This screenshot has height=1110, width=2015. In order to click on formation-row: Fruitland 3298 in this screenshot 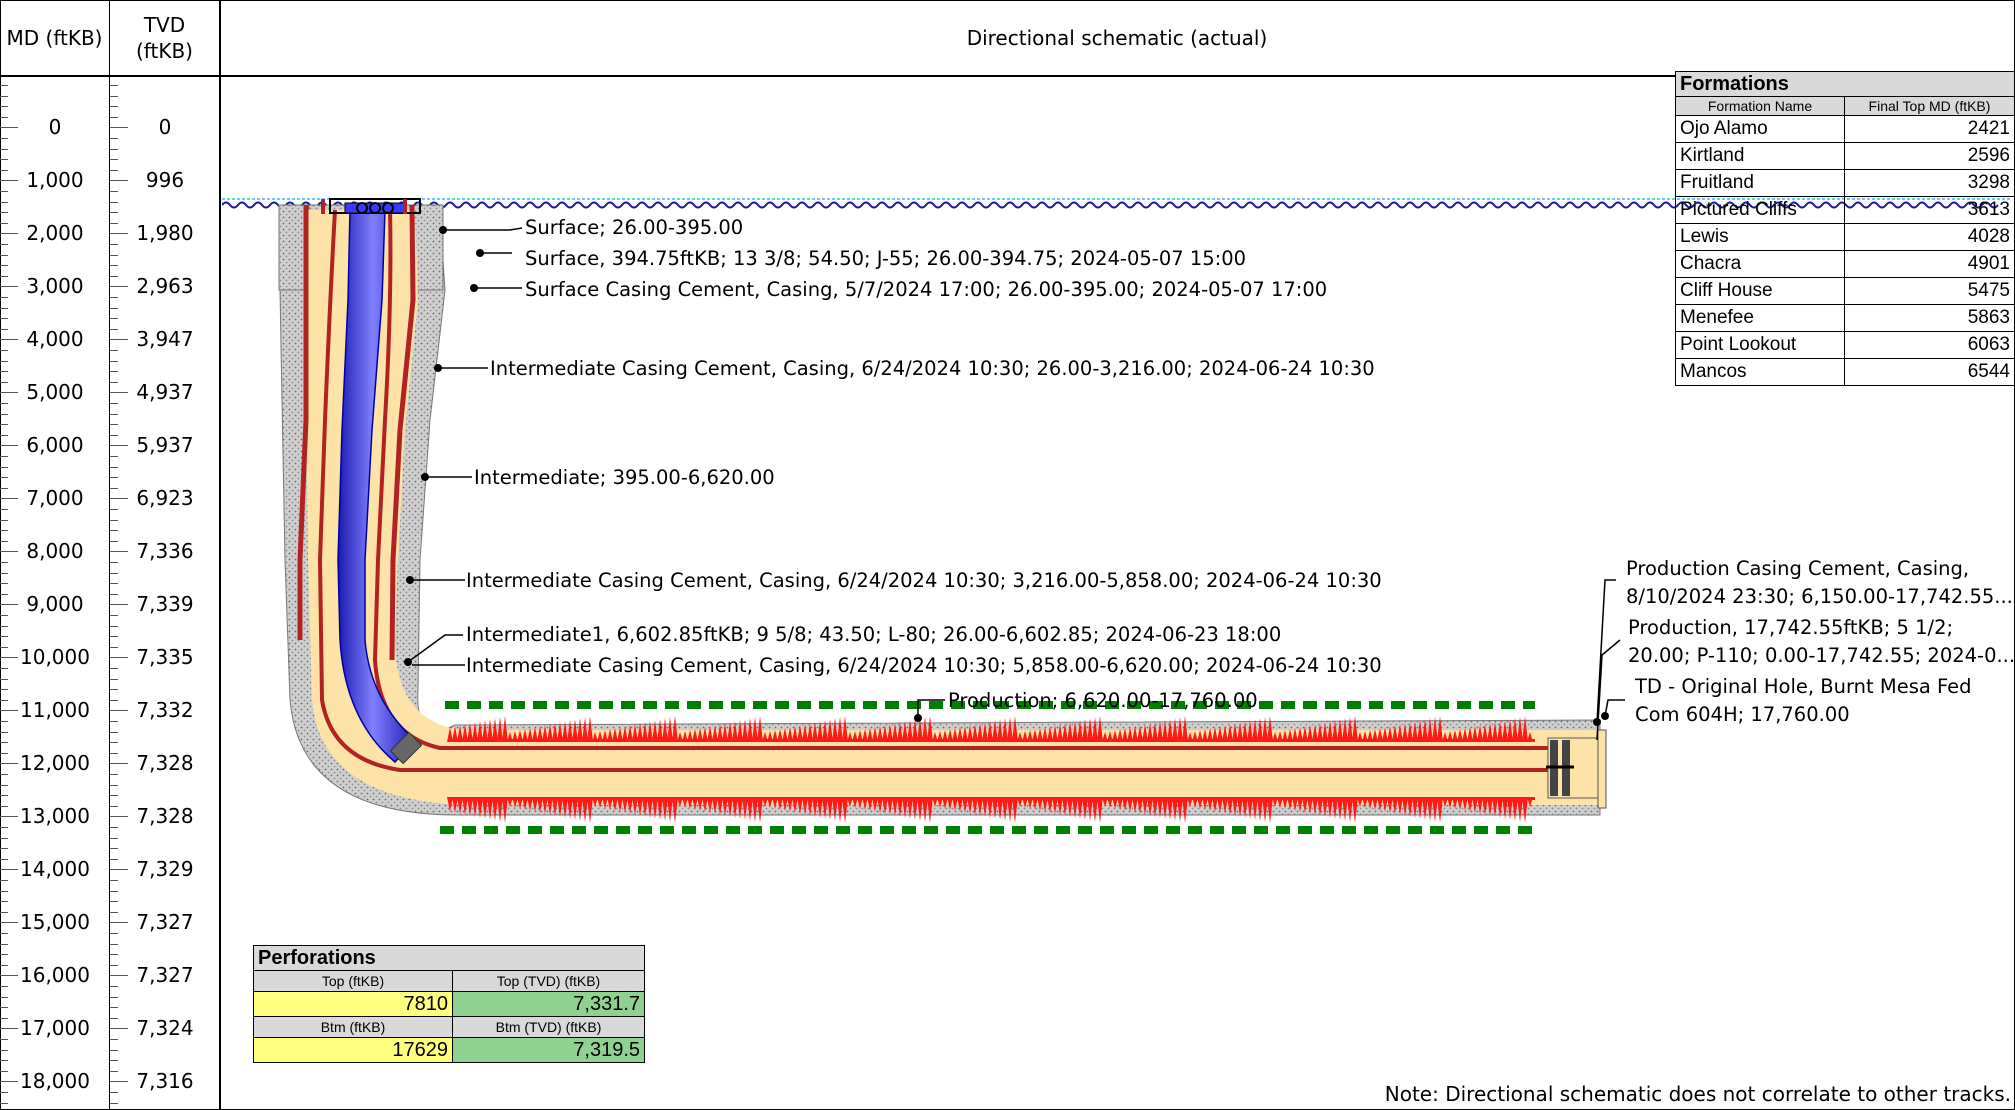, I will do `click(1845, 183)`.